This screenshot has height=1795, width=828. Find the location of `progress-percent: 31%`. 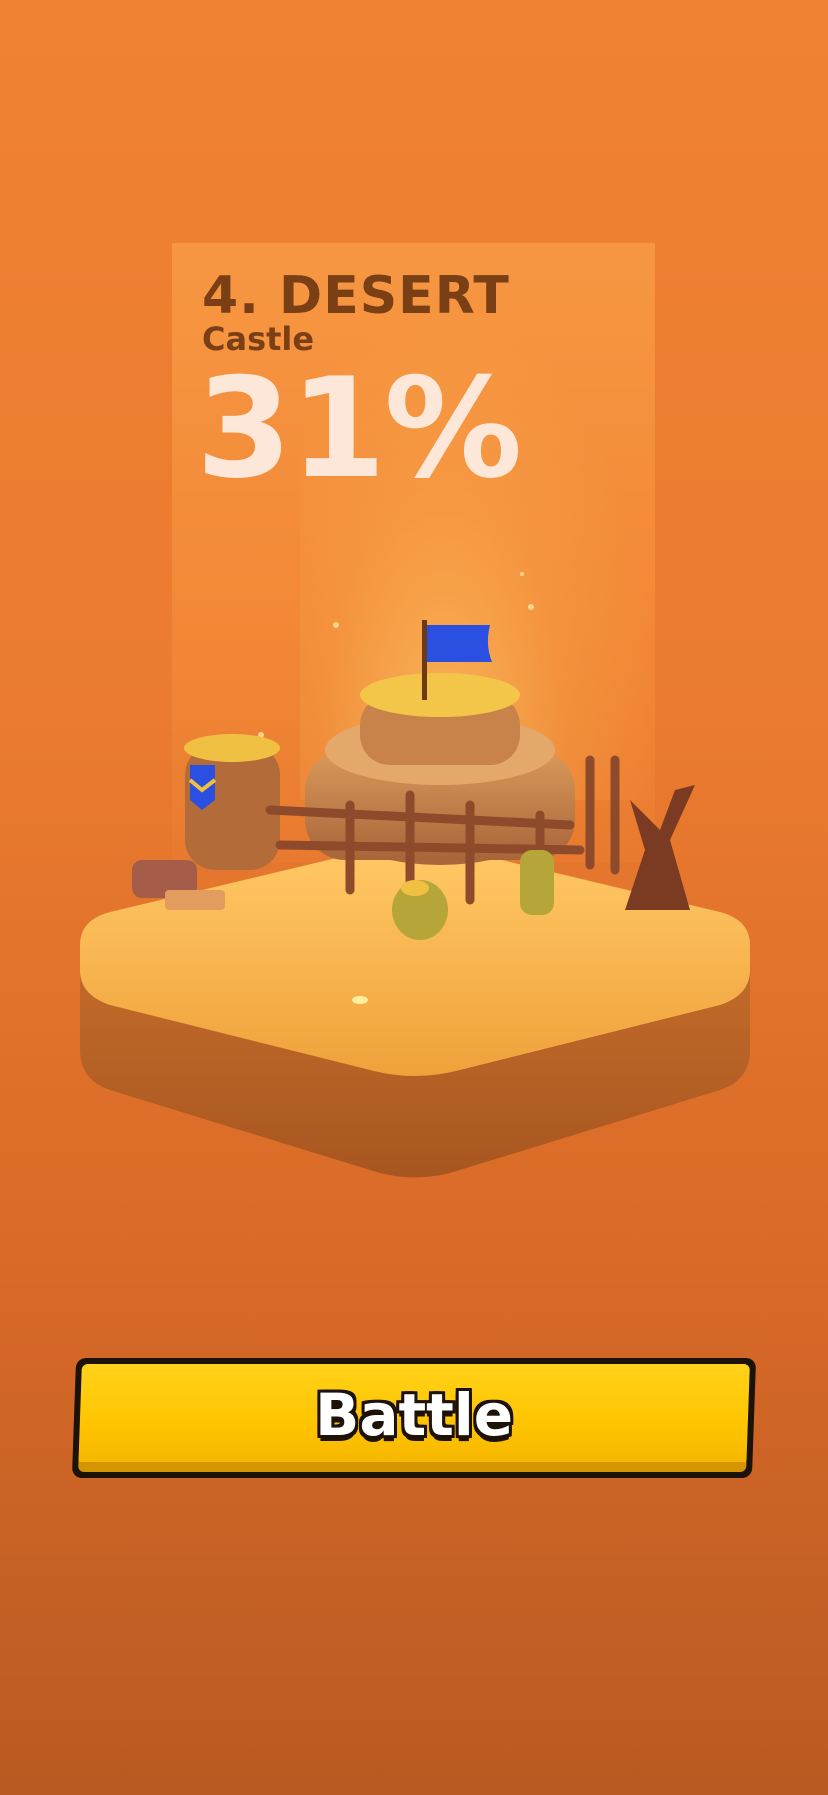

progress-percent: 31% is located at coordinates (359, 428).